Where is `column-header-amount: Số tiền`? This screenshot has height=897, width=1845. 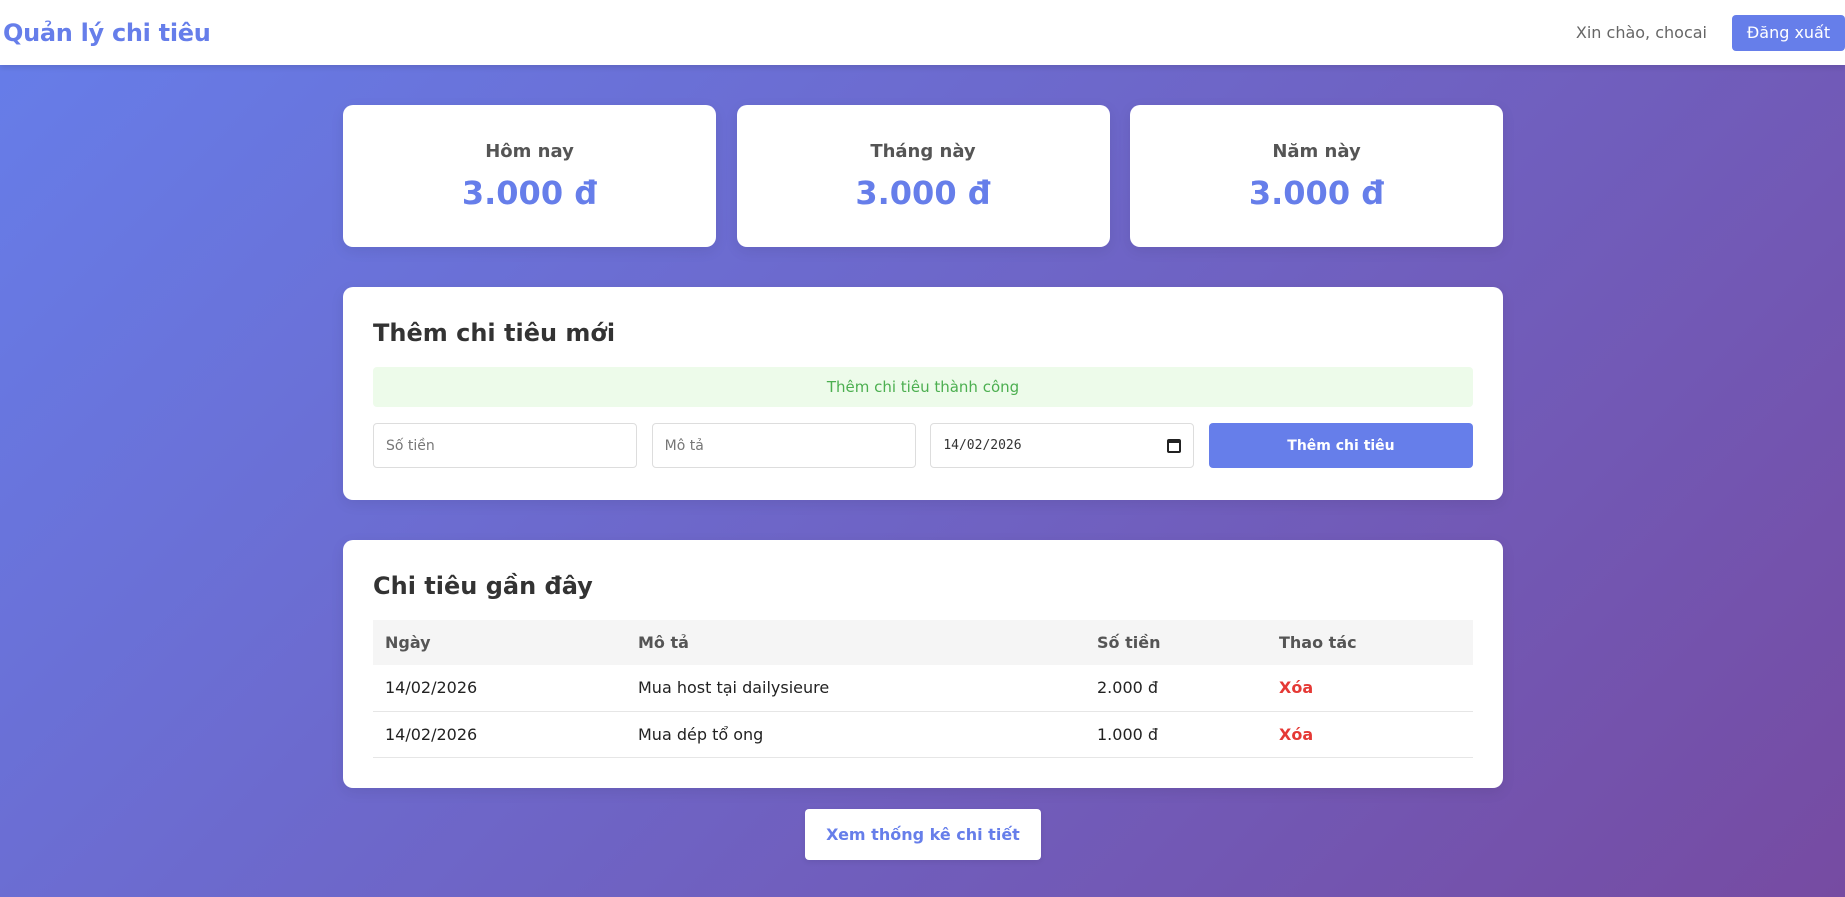 column-header-amount: Số tiền is located at coordinates (1176, 642).